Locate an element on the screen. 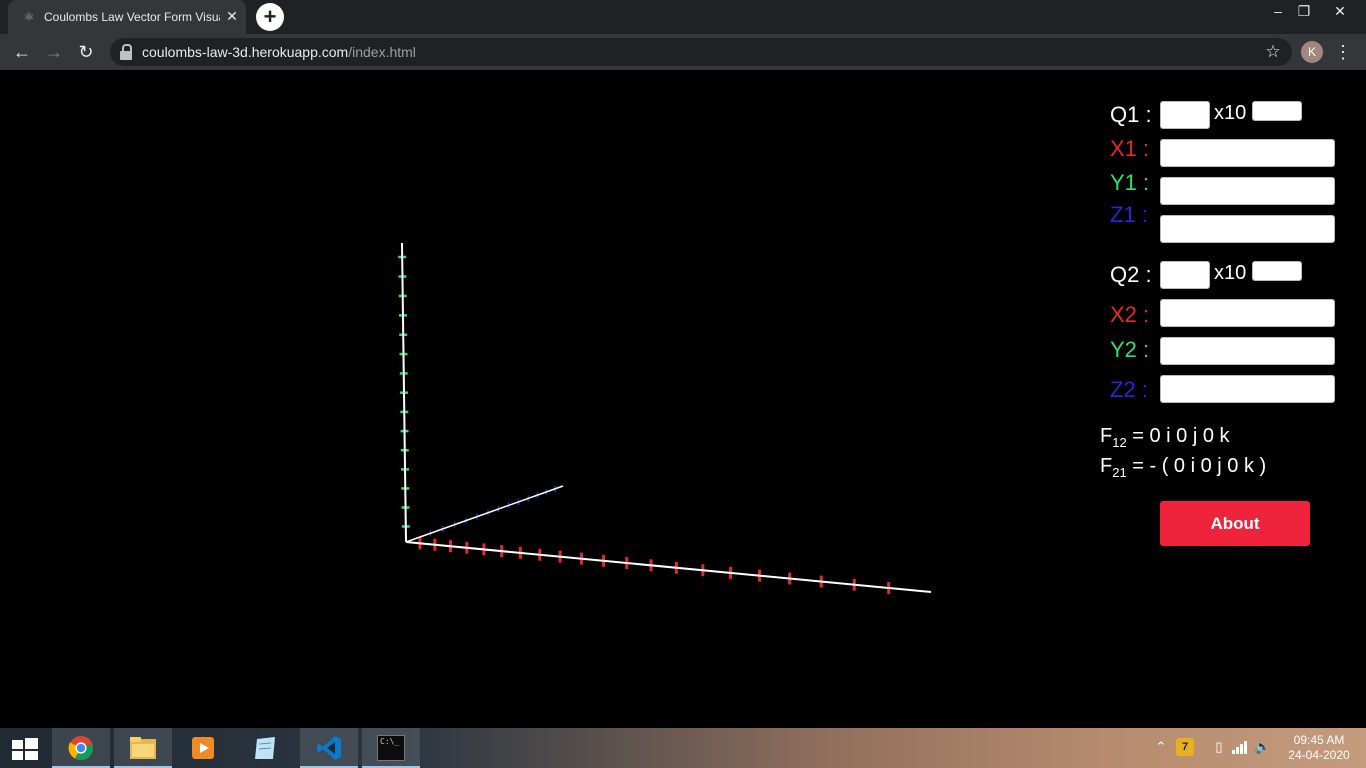  y1-label: Y1 : is located at coordinates (1130, 182).